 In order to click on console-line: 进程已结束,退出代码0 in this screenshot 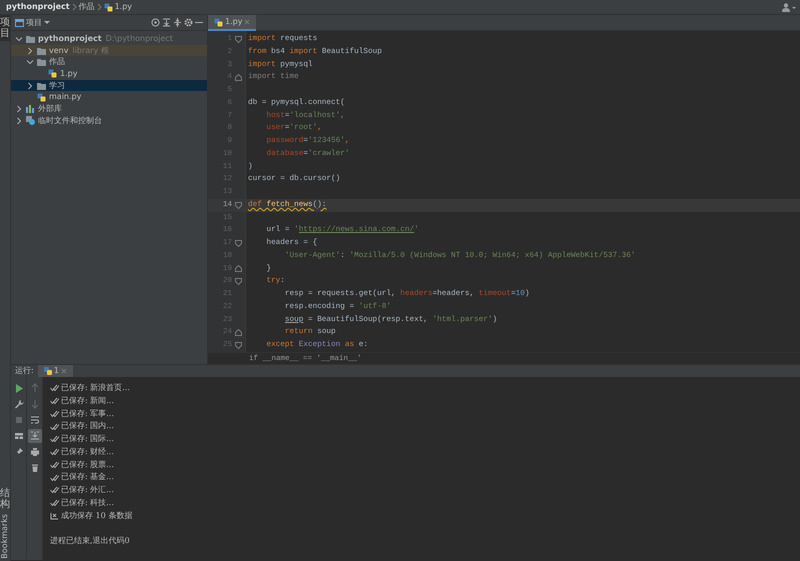, I will do `click(90, 541)`.